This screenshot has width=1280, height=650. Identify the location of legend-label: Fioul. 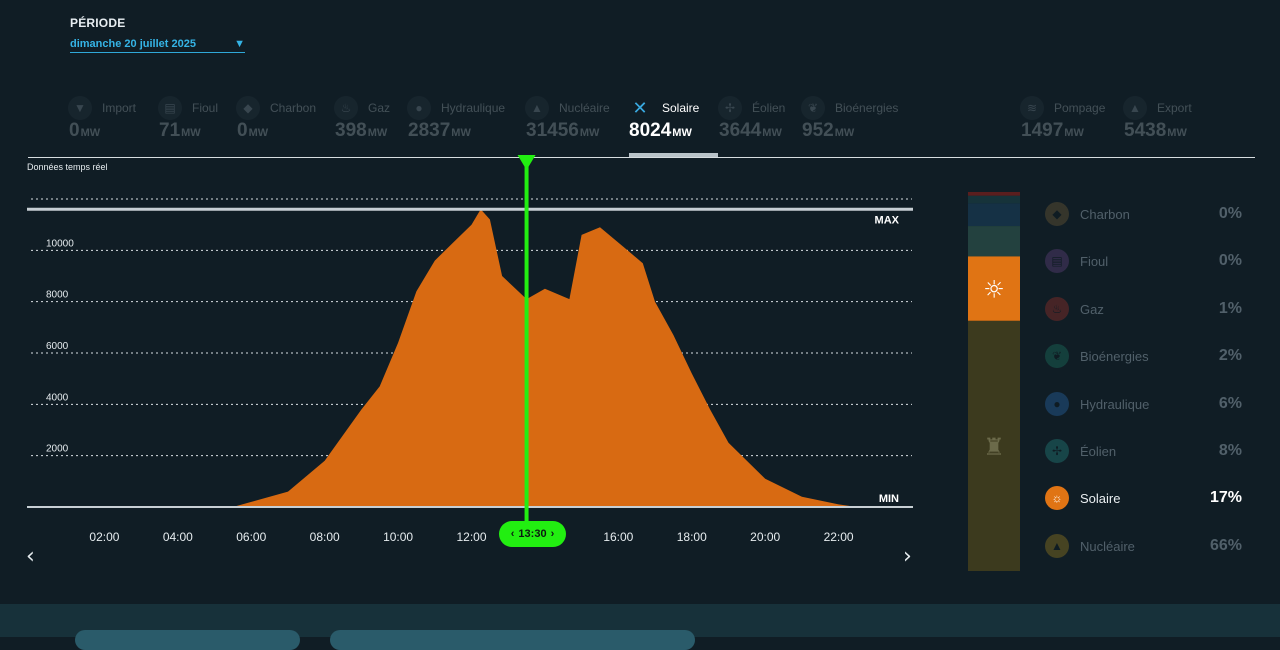
(1094, 262).